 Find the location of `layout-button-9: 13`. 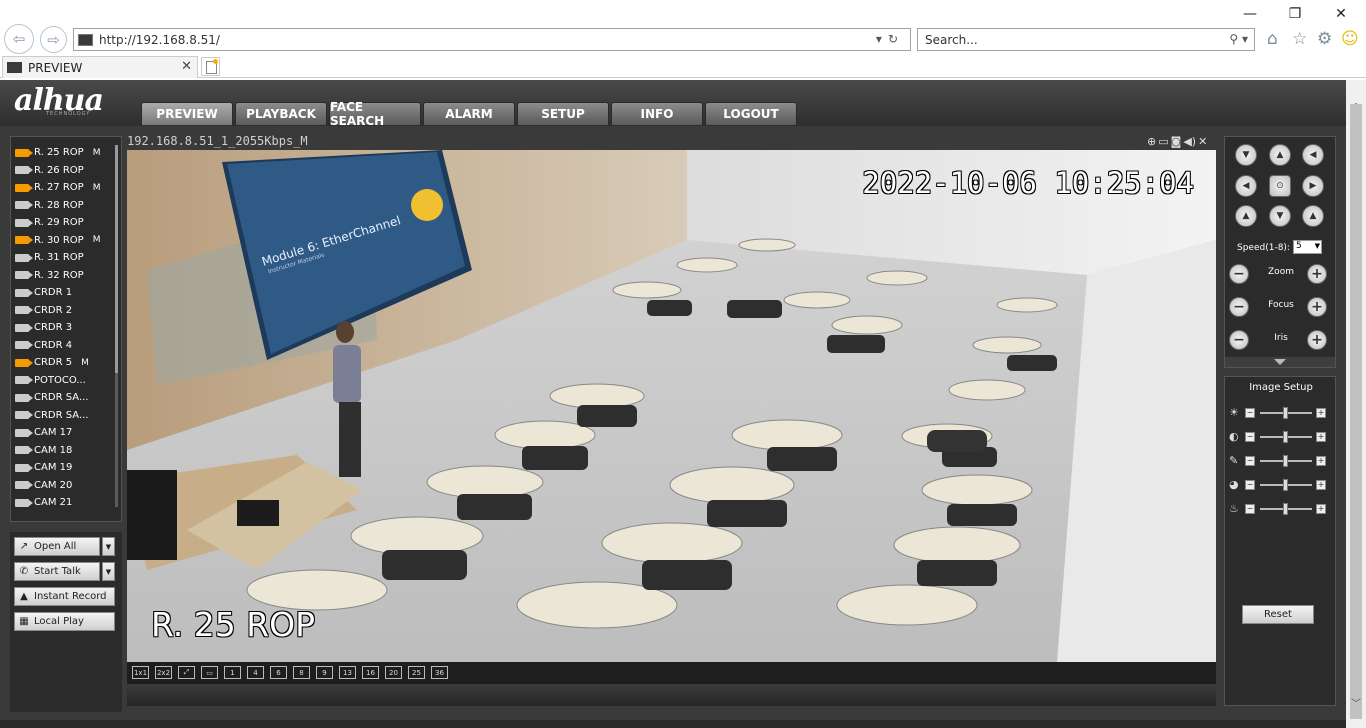

layout-button-9: 13 is located at coordinates (347, 672).